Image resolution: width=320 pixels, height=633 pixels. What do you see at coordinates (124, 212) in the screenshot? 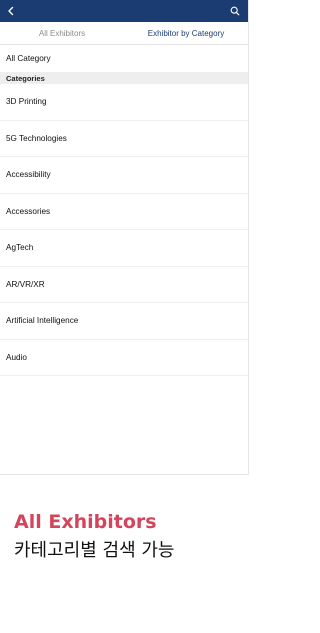
I see `category-item-accessories: Accessories` at bounding box center [124, 212].